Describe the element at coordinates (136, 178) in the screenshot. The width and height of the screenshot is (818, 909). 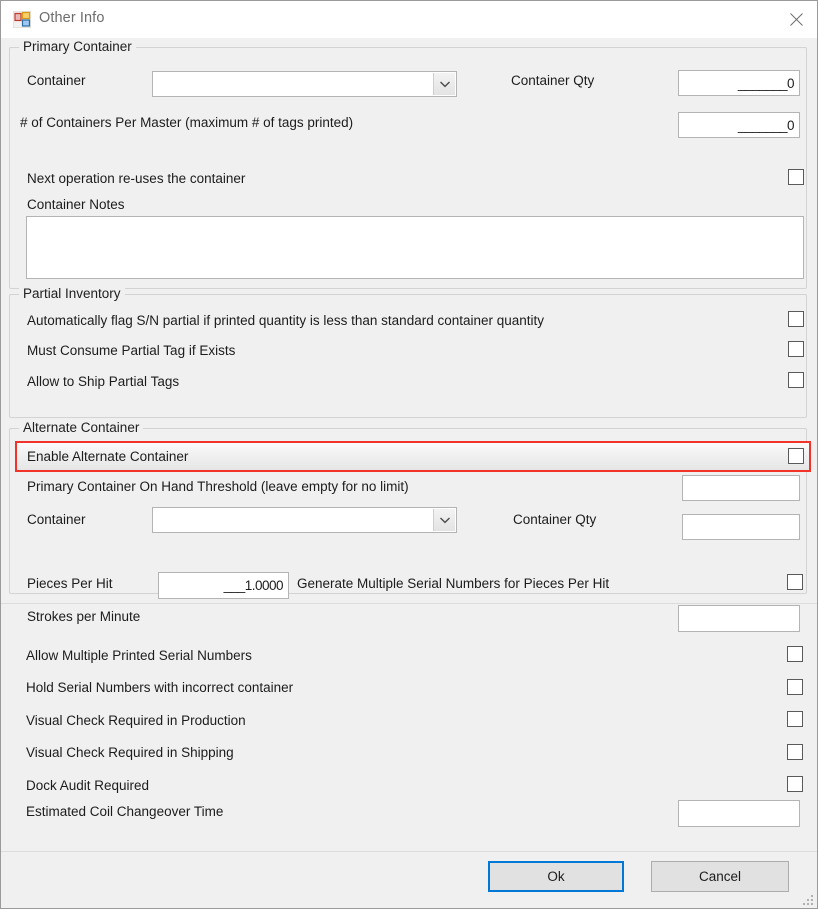
I see `label-next-operation-reuses: Next operation re-uses the container` at that location.